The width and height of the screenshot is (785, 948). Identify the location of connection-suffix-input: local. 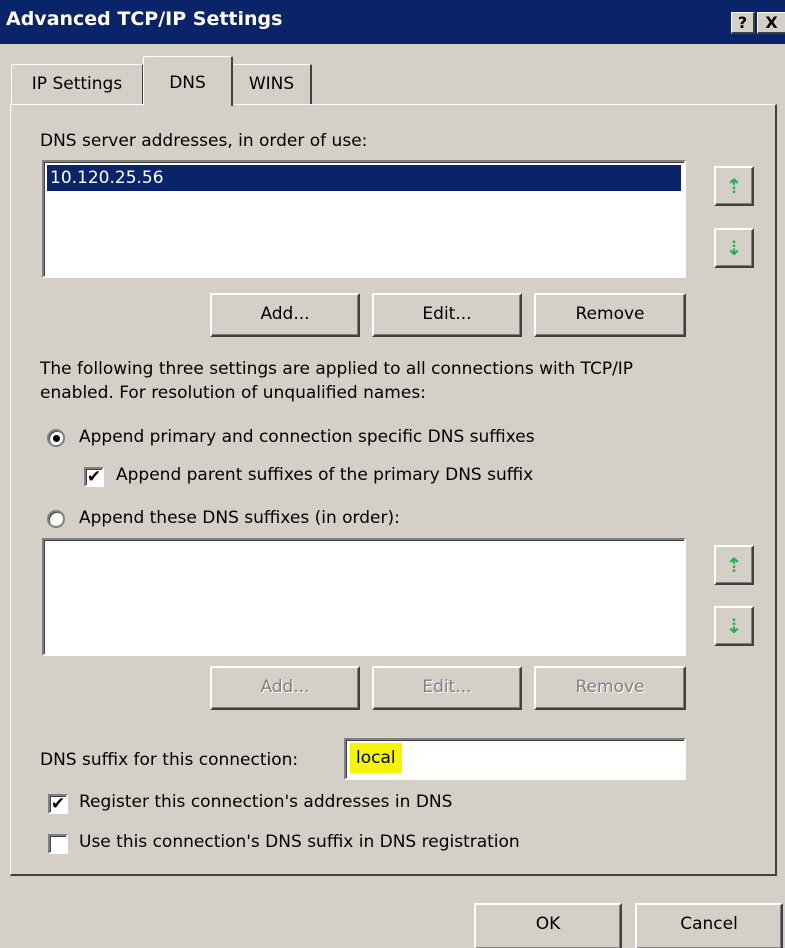
(515, 759).